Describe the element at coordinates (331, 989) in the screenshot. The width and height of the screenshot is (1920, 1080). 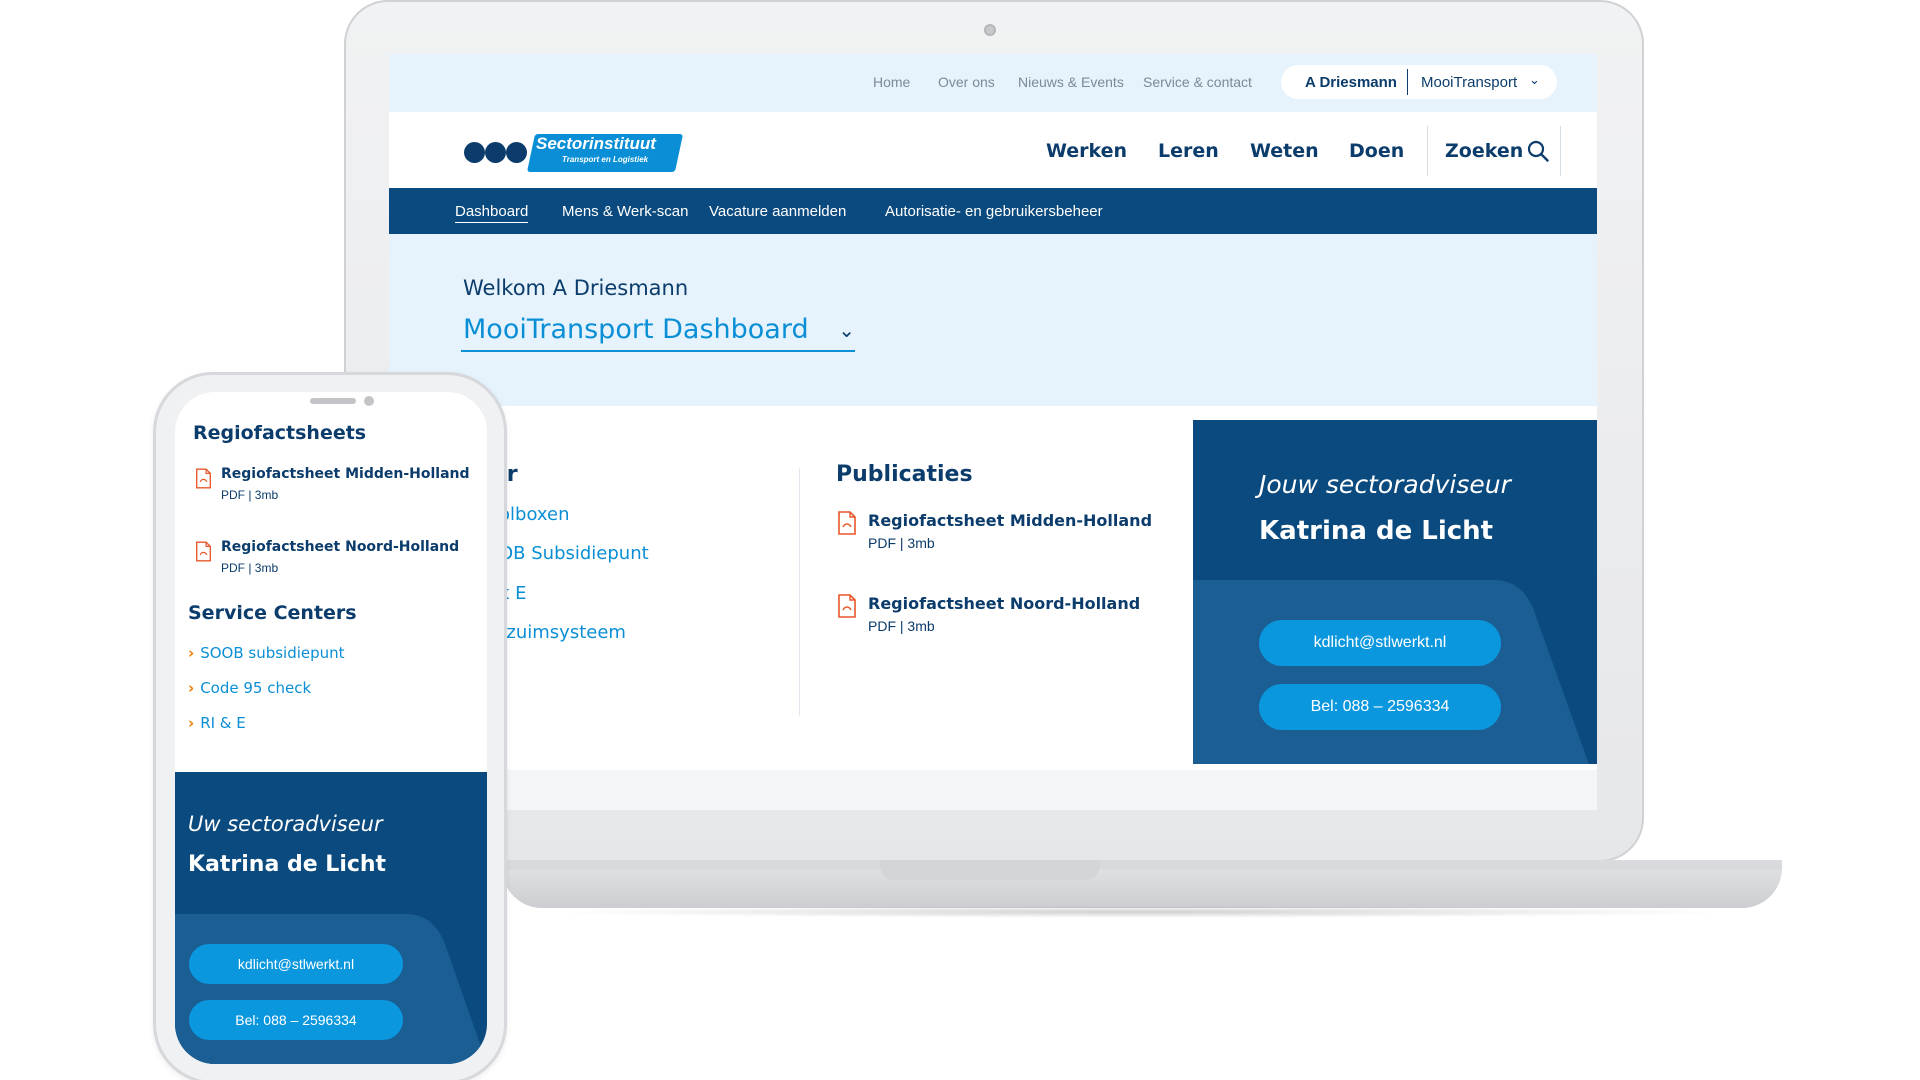
I see `phone-advisor-shape` at that location.